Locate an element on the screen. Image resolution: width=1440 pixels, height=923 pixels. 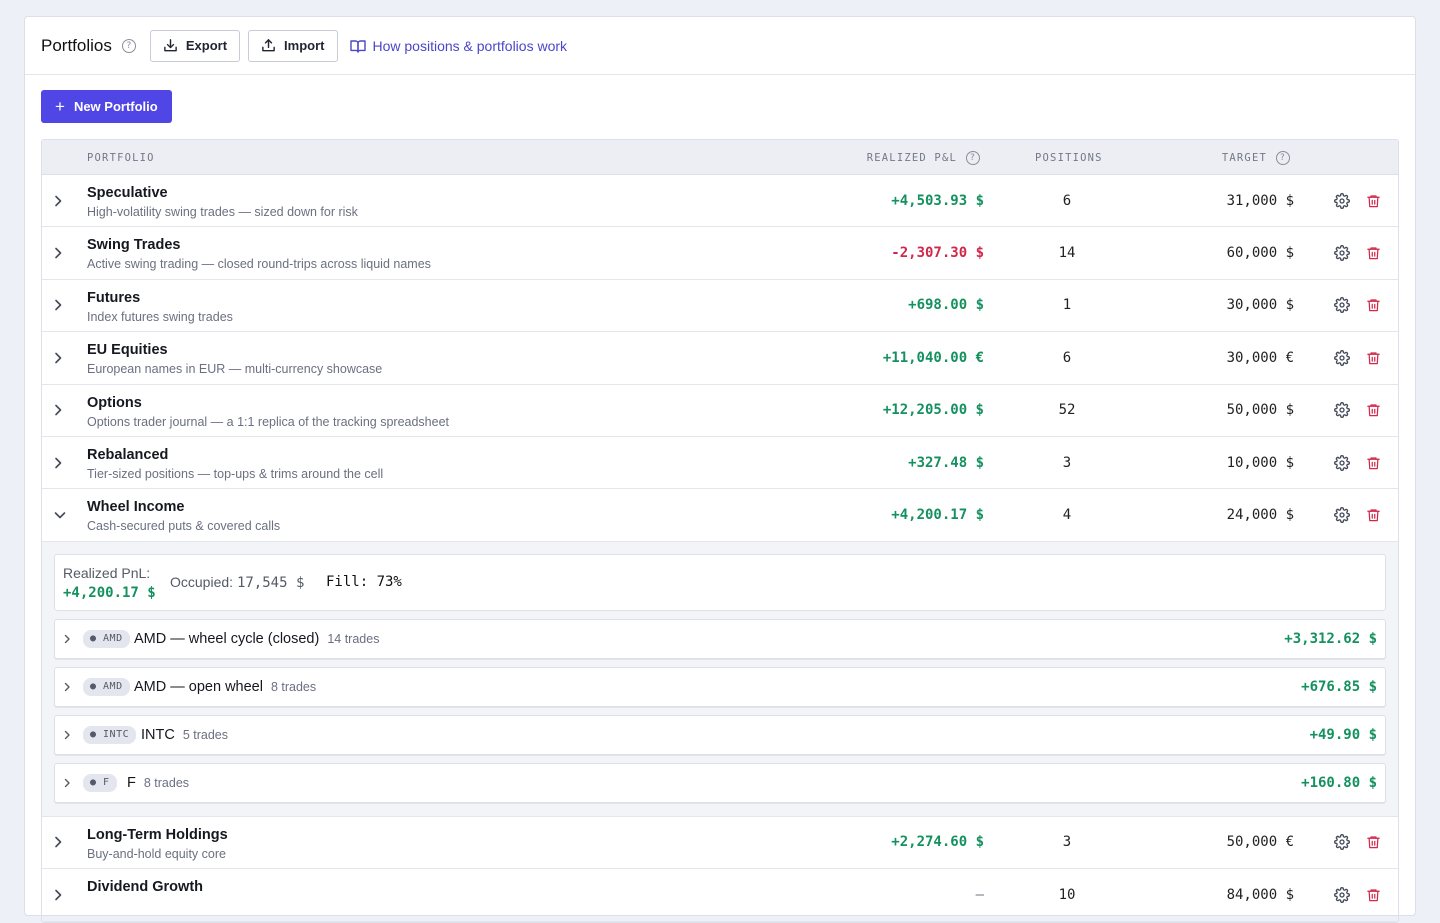
new-portfolio-button: + New Portfolio is located at coordinates (106, 106).